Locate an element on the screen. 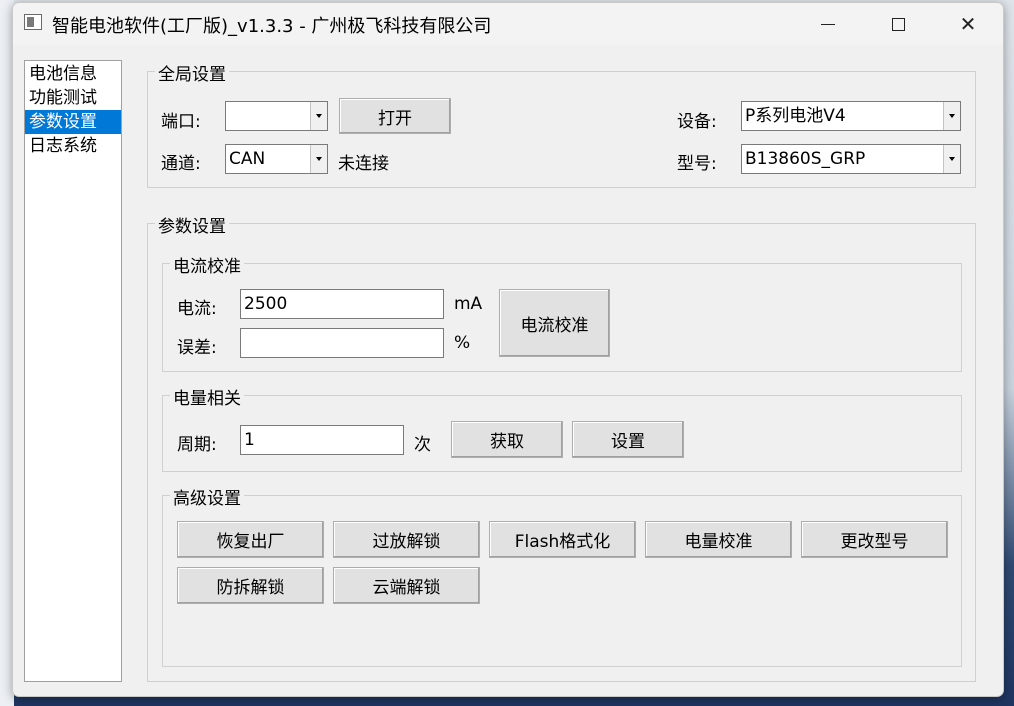 The height and width of the screenshot is (706, 1014). nav-list: 电池信息 功能测试 参数设置 日志系统 is located at coordinates (73, 371).